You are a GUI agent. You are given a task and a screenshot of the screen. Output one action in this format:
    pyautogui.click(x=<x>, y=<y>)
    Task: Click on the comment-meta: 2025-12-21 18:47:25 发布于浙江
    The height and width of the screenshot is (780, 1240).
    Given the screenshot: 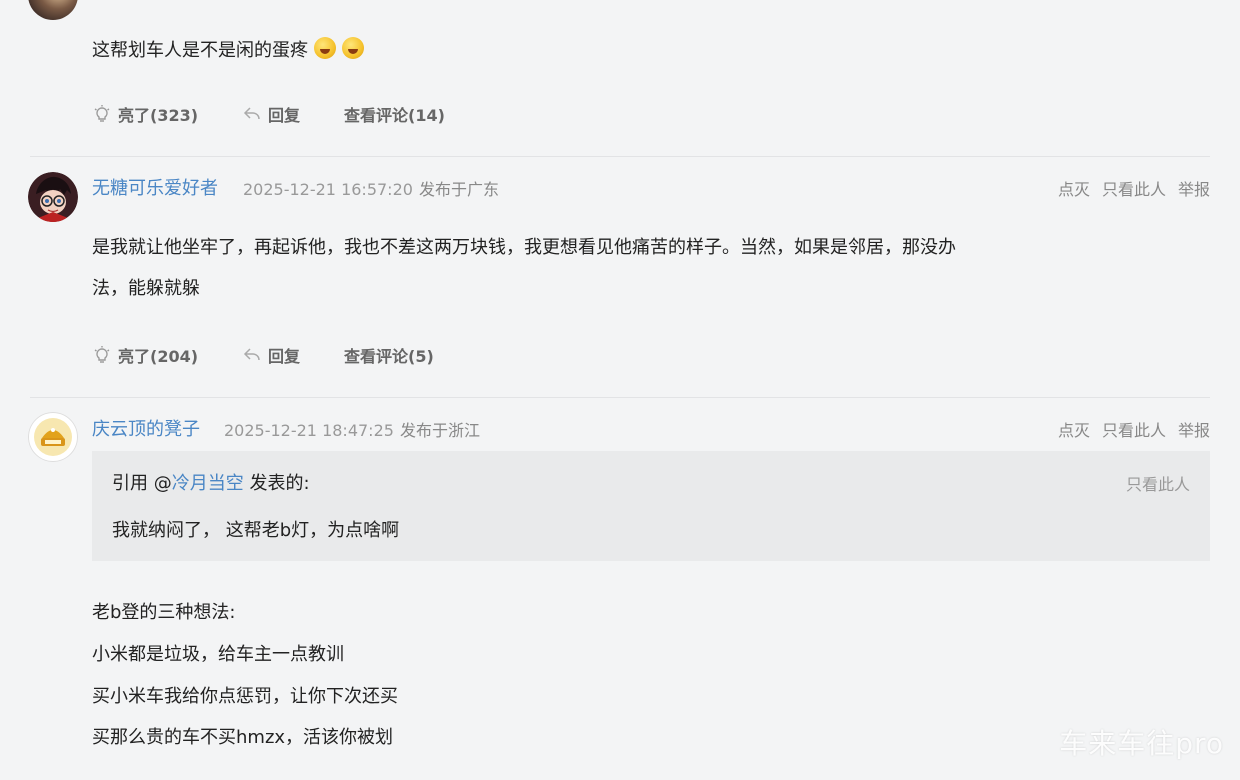 What is the action you would take?
    pyautogui.click(x=352, y=429)
    